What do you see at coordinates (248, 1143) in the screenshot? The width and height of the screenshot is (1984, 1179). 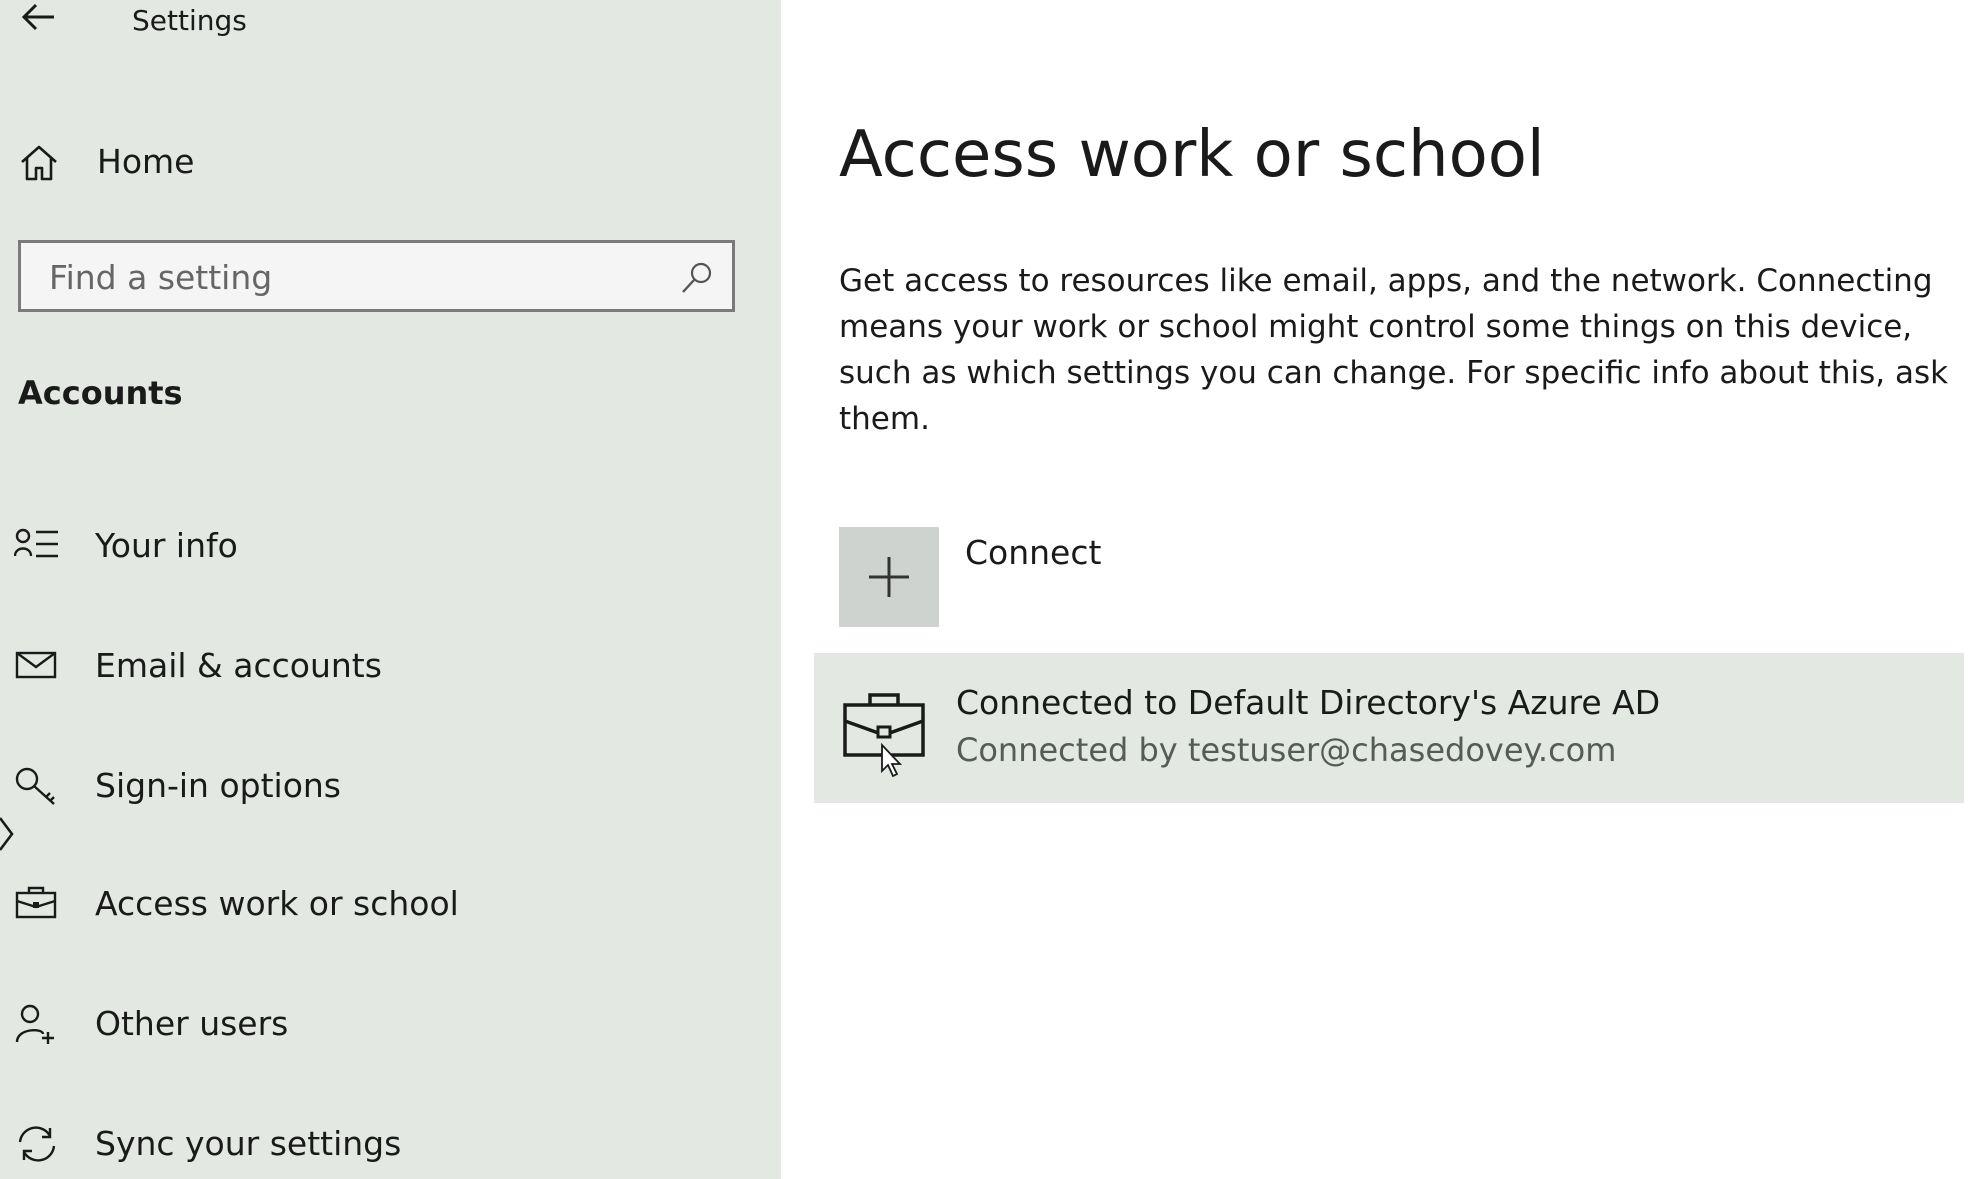 I see `sidebar-item-label: Sync your settings` at bounding box center [248, 1143].